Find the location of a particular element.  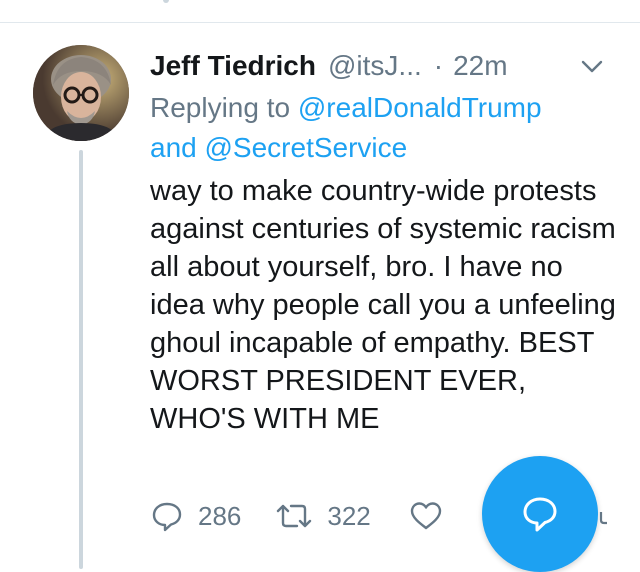

author-name: Jeff Tiedrich is located at coordinates (233, 66).